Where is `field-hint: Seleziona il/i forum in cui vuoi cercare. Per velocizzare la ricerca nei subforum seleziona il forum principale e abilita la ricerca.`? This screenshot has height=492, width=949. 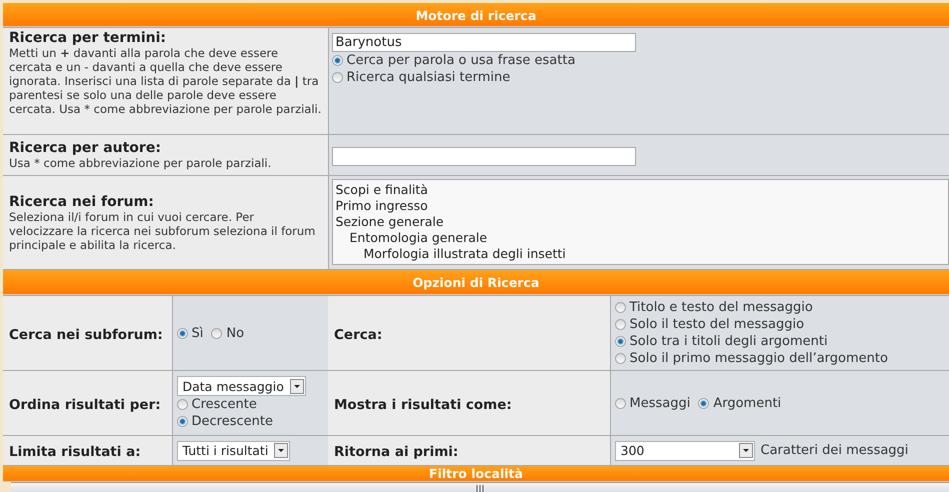
field-hint: Seleziona il/i forum in cui vuoi cercare. Per velocizzare la ricerca nei subforum seleziona il forum principale e abilita la ricerca. is located at coordinates (162, 231).